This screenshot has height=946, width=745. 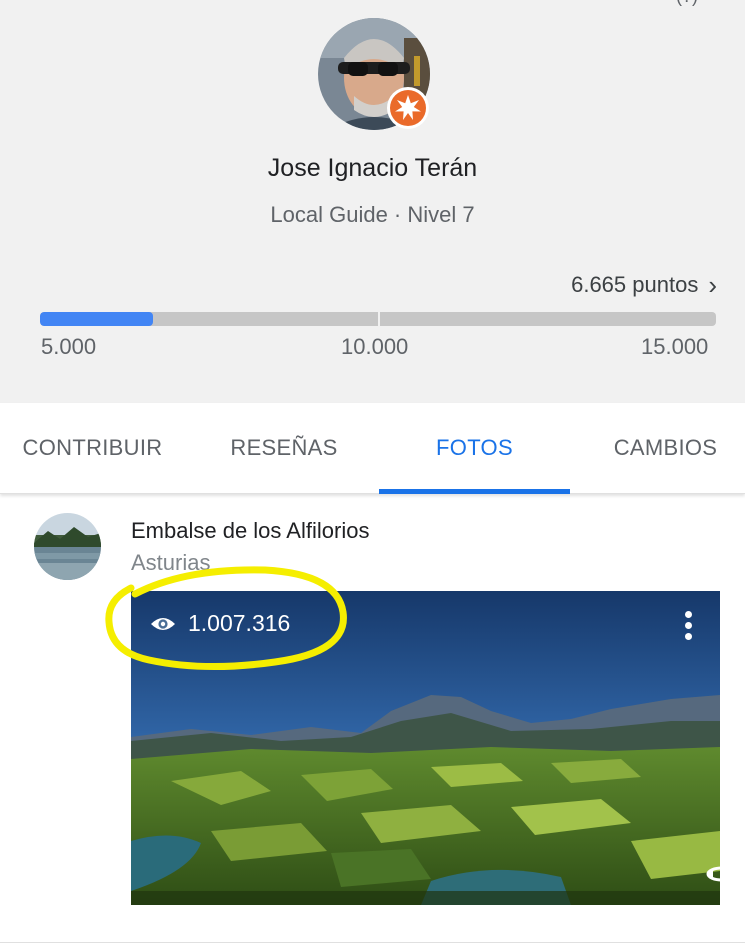 I want to click on more-vert-icon, so click(x=689, y=626).